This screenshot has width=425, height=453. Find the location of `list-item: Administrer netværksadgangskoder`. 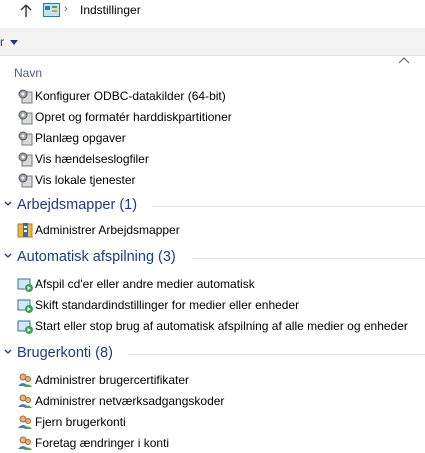

list-item: Administrer netværksadgangskoder is located at coordinates (120, 401).